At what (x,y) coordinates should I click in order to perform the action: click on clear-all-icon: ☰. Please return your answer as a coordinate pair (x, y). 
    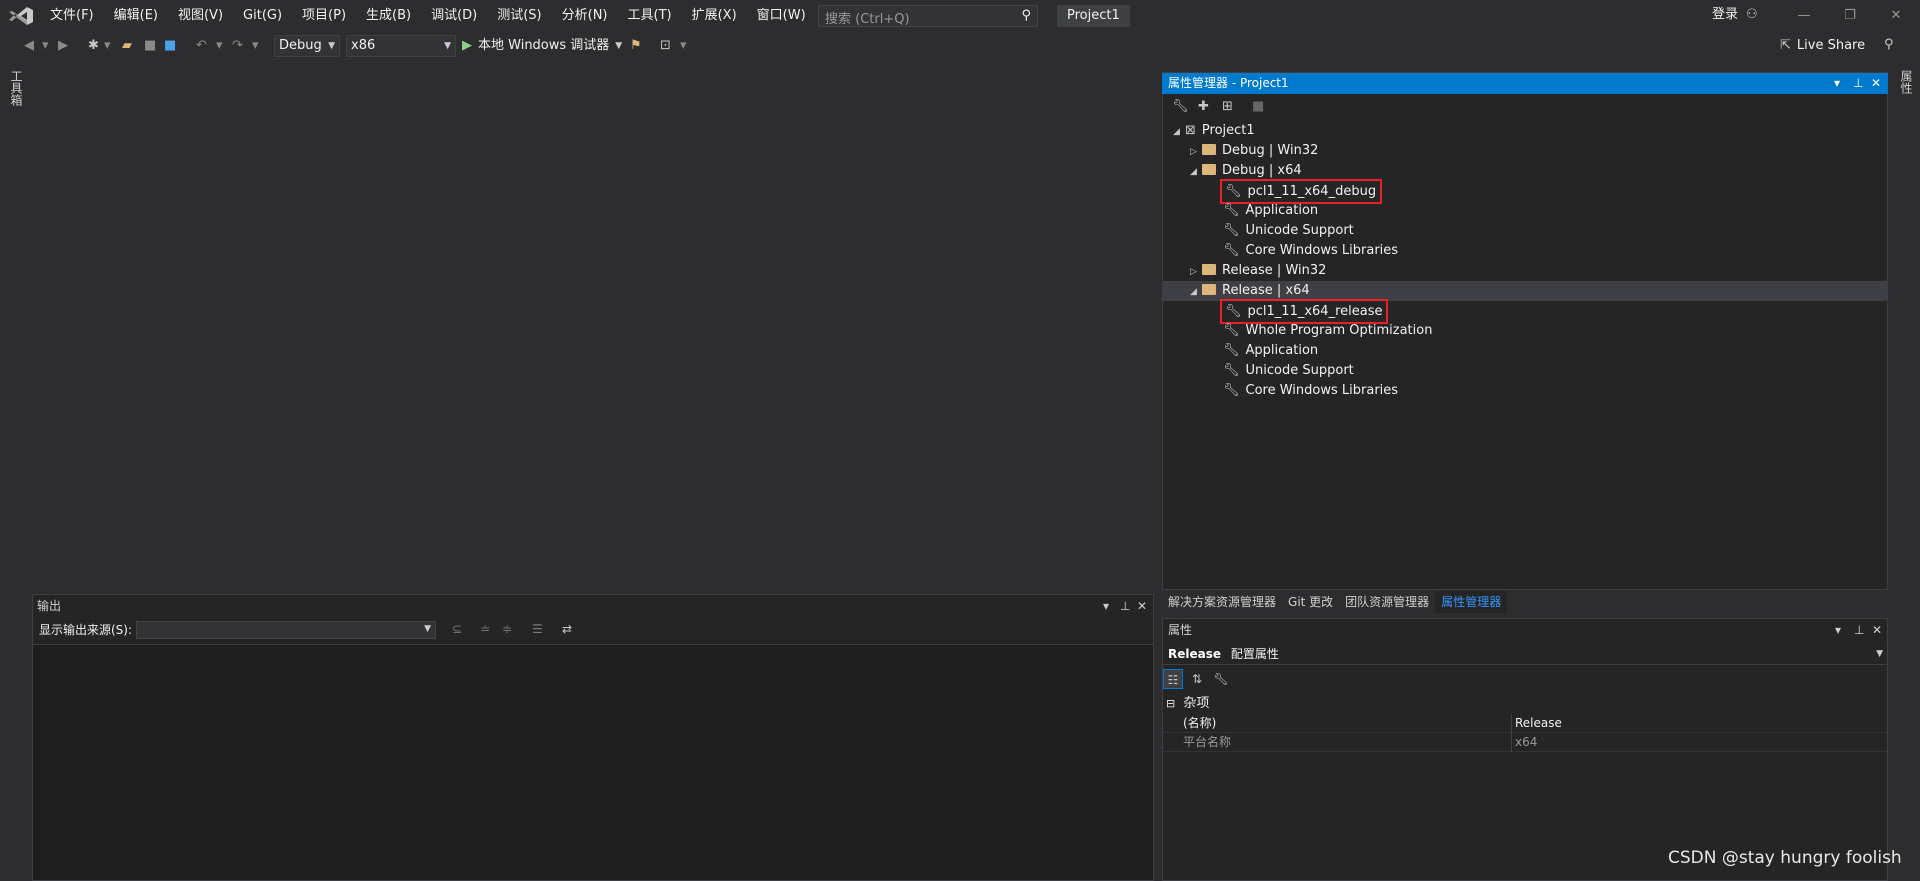
    Looking at the image, I should click on (537, 629).